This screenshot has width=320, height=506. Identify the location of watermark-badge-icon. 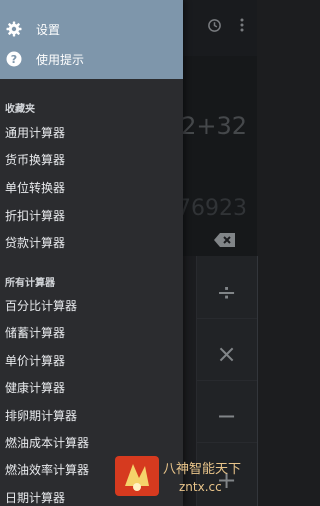
(137, 476).